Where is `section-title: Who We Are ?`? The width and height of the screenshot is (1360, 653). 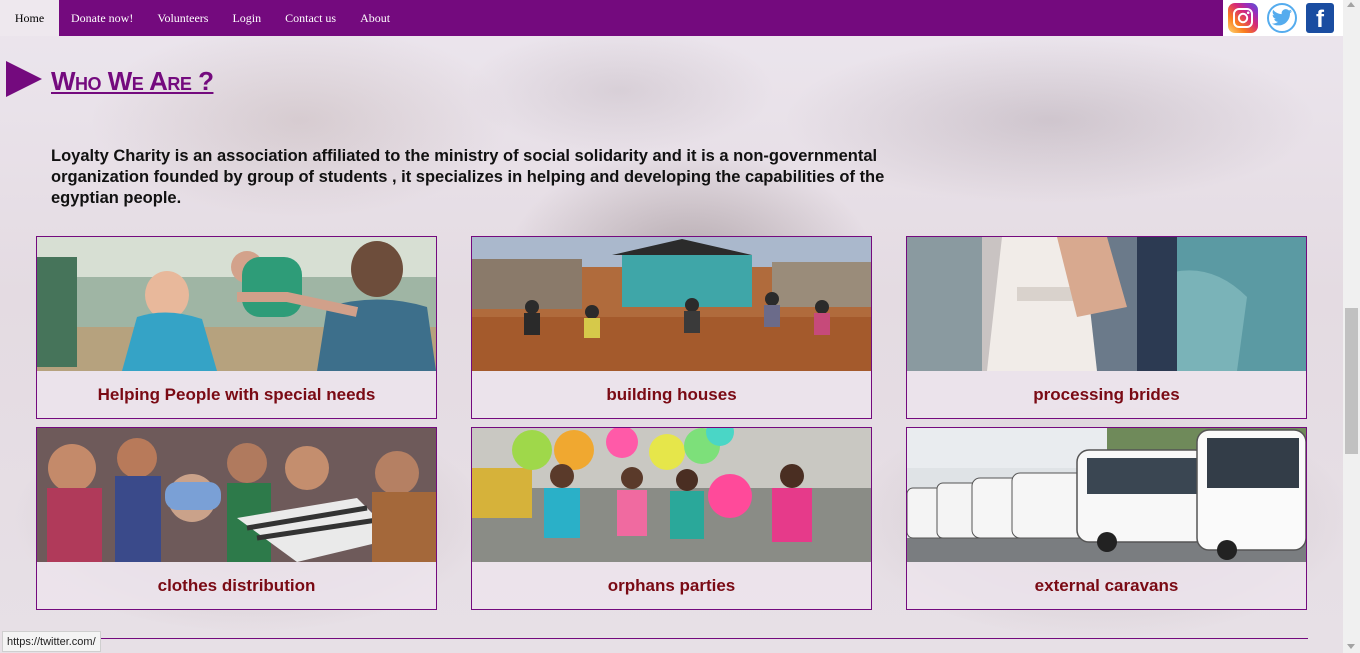
section-title: Who We Are ? is located at coordinates (132, 81).